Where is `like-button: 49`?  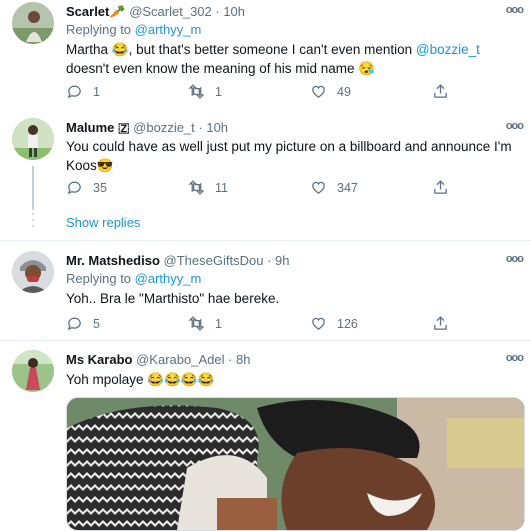
like-button: 49 is located at coordinates (330, 91).